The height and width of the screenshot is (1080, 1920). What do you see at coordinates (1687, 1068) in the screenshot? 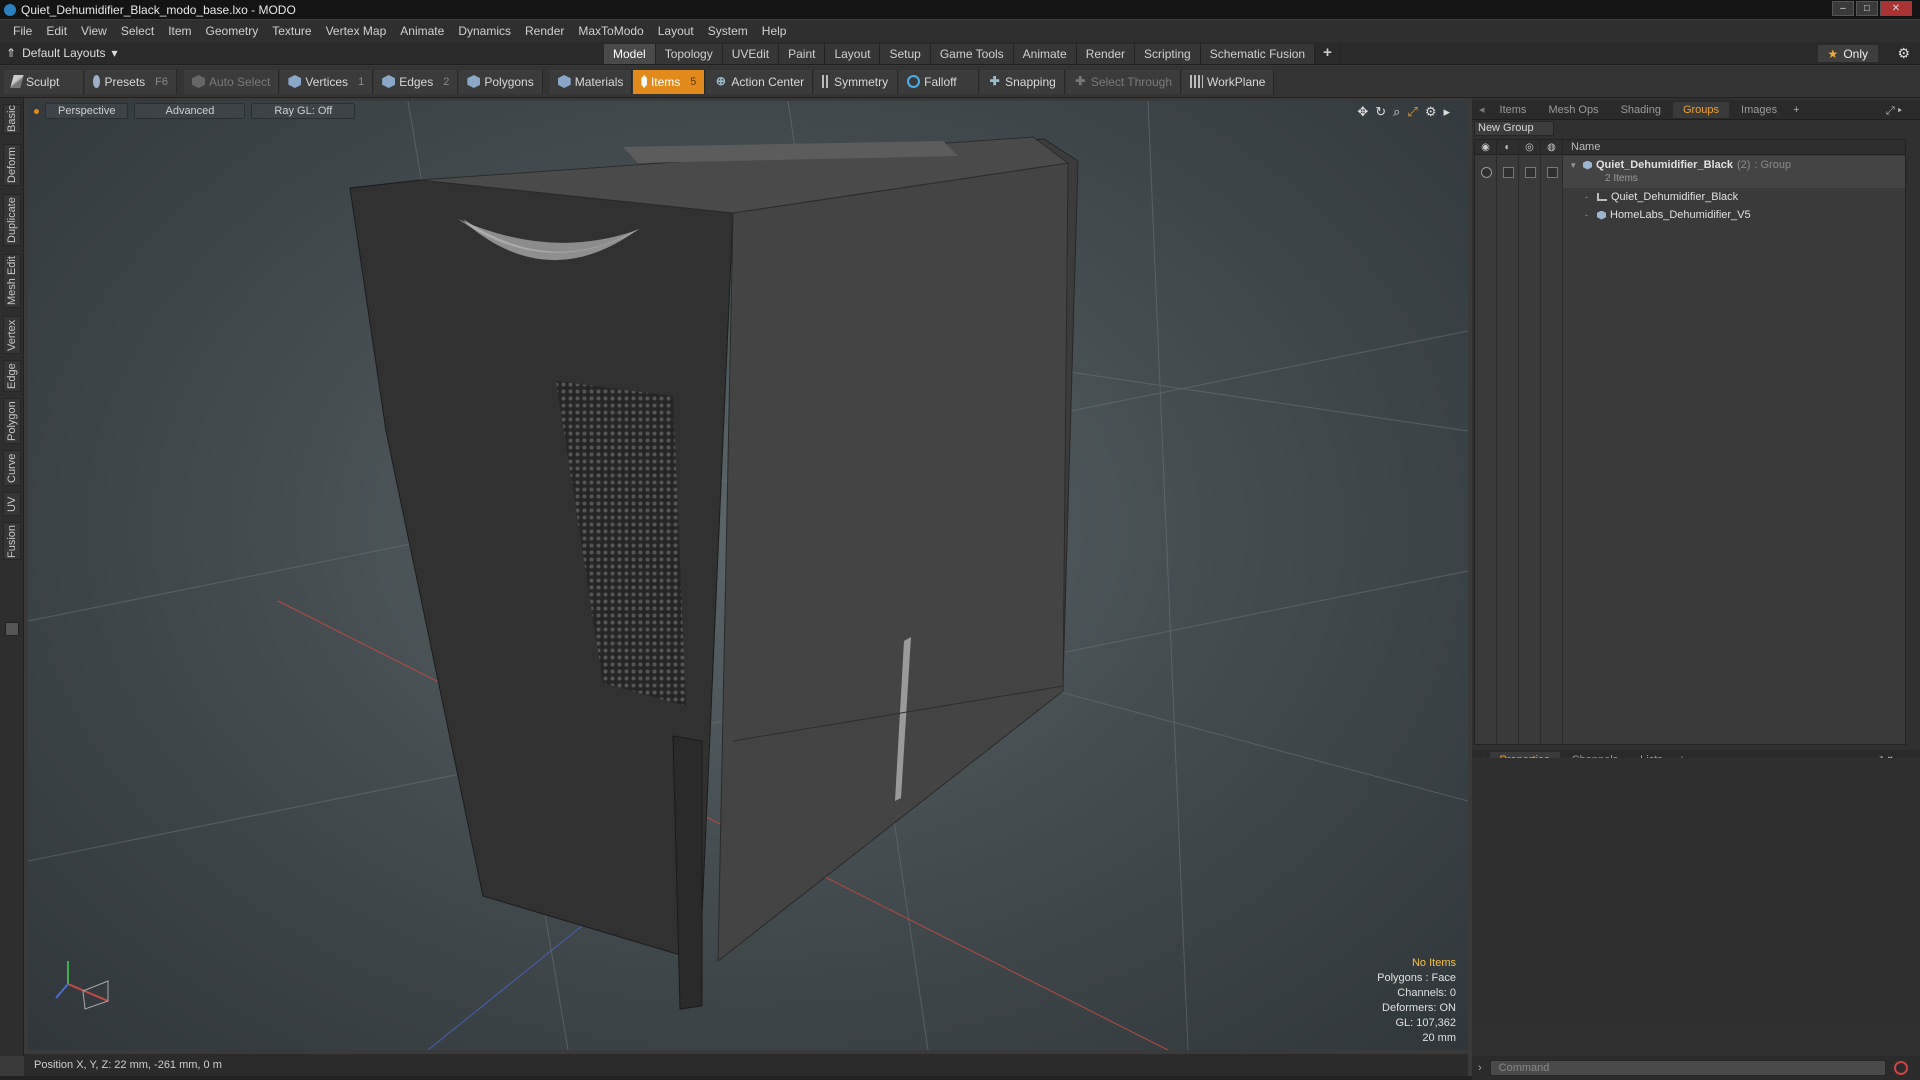
I see `command-input: Command` at bounding box center [1687, 1068].